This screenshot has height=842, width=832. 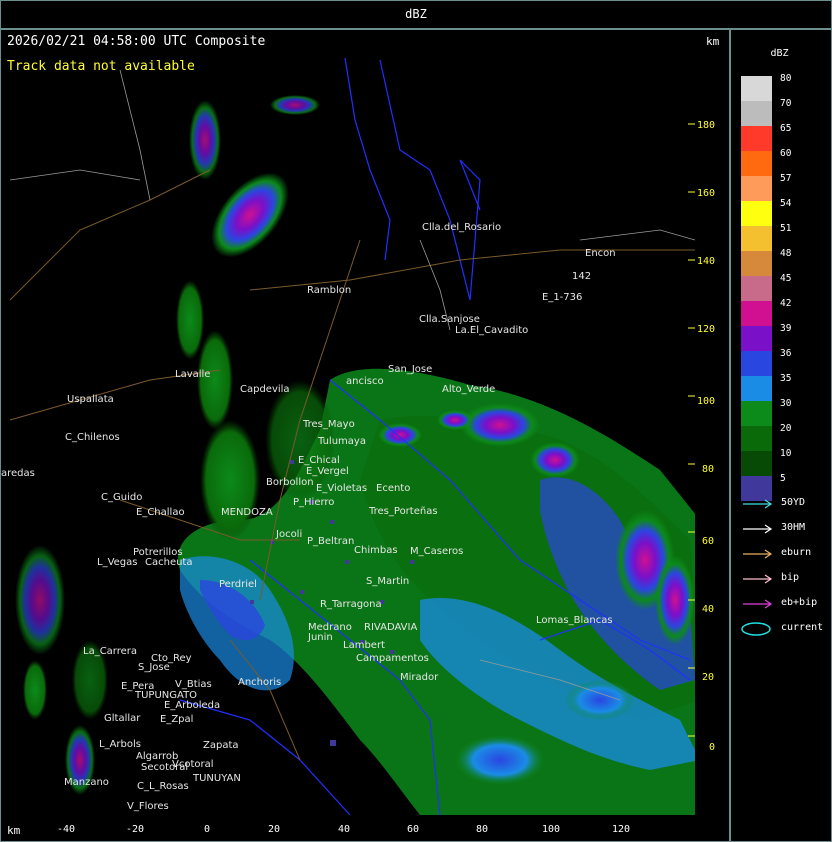 I want to click on place-label: Ecento, so click(x=393, y=488).